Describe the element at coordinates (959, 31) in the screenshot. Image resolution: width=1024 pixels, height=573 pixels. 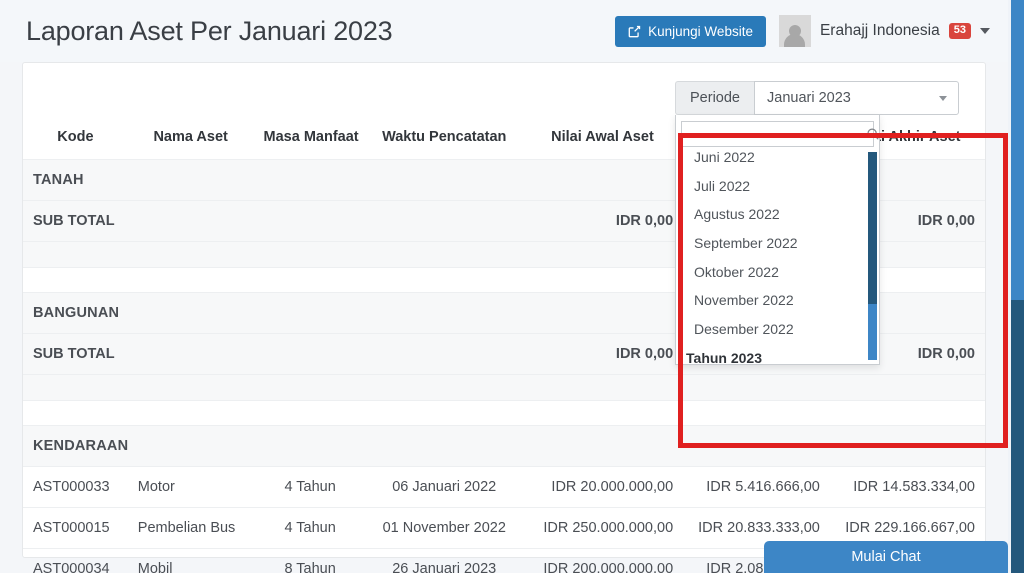
I see `notification-badge: 53` at that location.